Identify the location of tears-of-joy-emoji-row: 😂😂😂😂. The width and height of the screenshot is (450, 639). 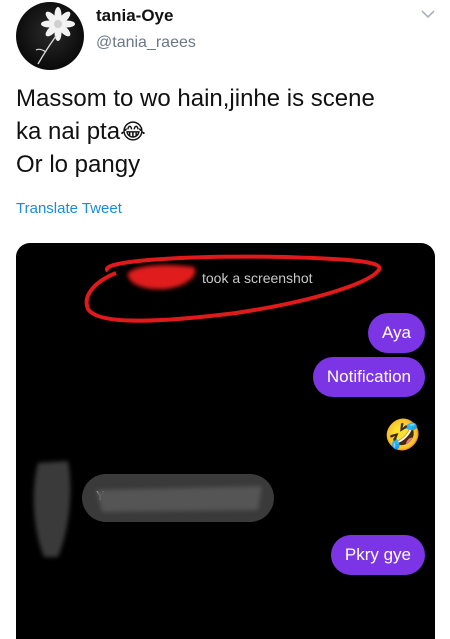
(331, 608).